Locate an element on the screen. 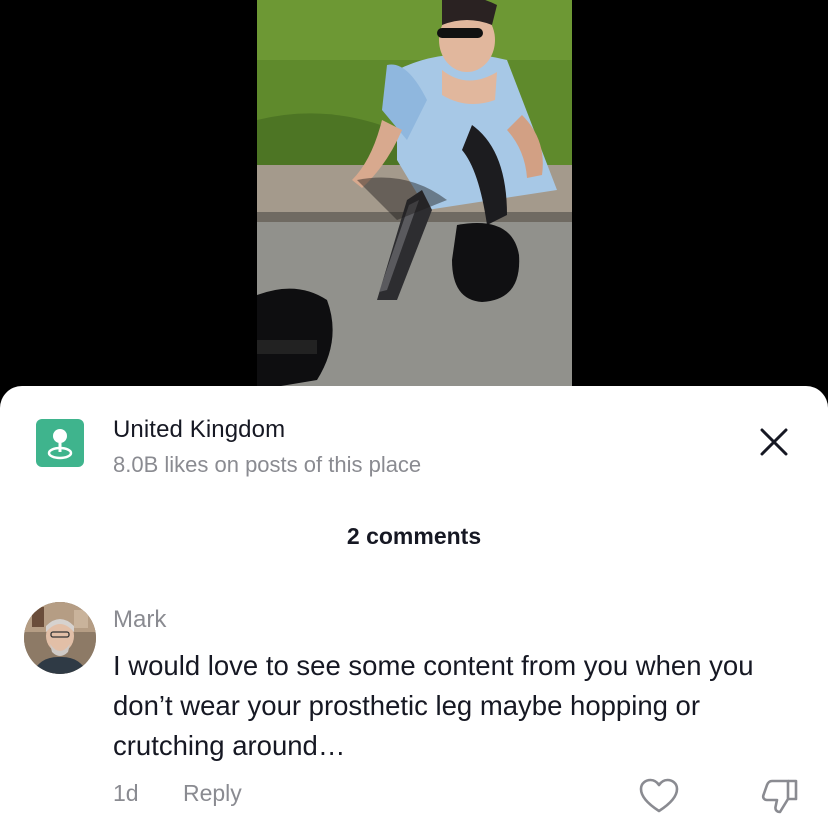 The width and height of the screenshot is (828, 835). comment-time: 1d is located at coordinates (126, 793).